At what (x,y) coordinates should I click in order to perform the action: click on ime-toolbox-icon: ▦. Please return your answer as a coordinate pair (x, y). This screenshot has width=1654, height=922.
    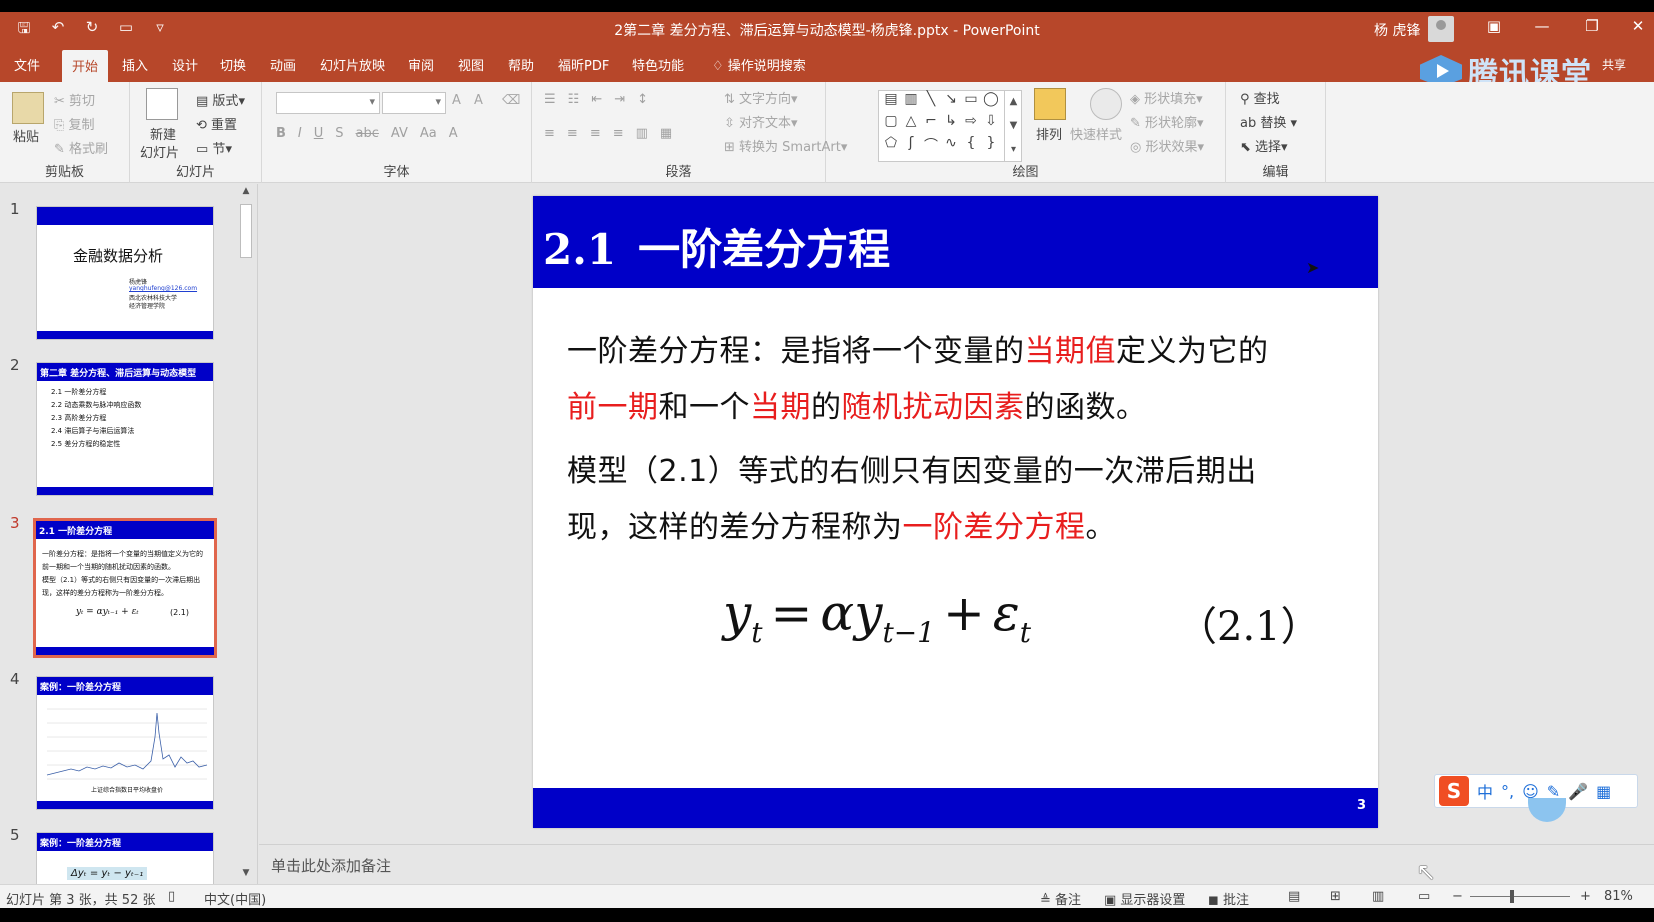
    Looking at the image, I should click on (1603, 791).